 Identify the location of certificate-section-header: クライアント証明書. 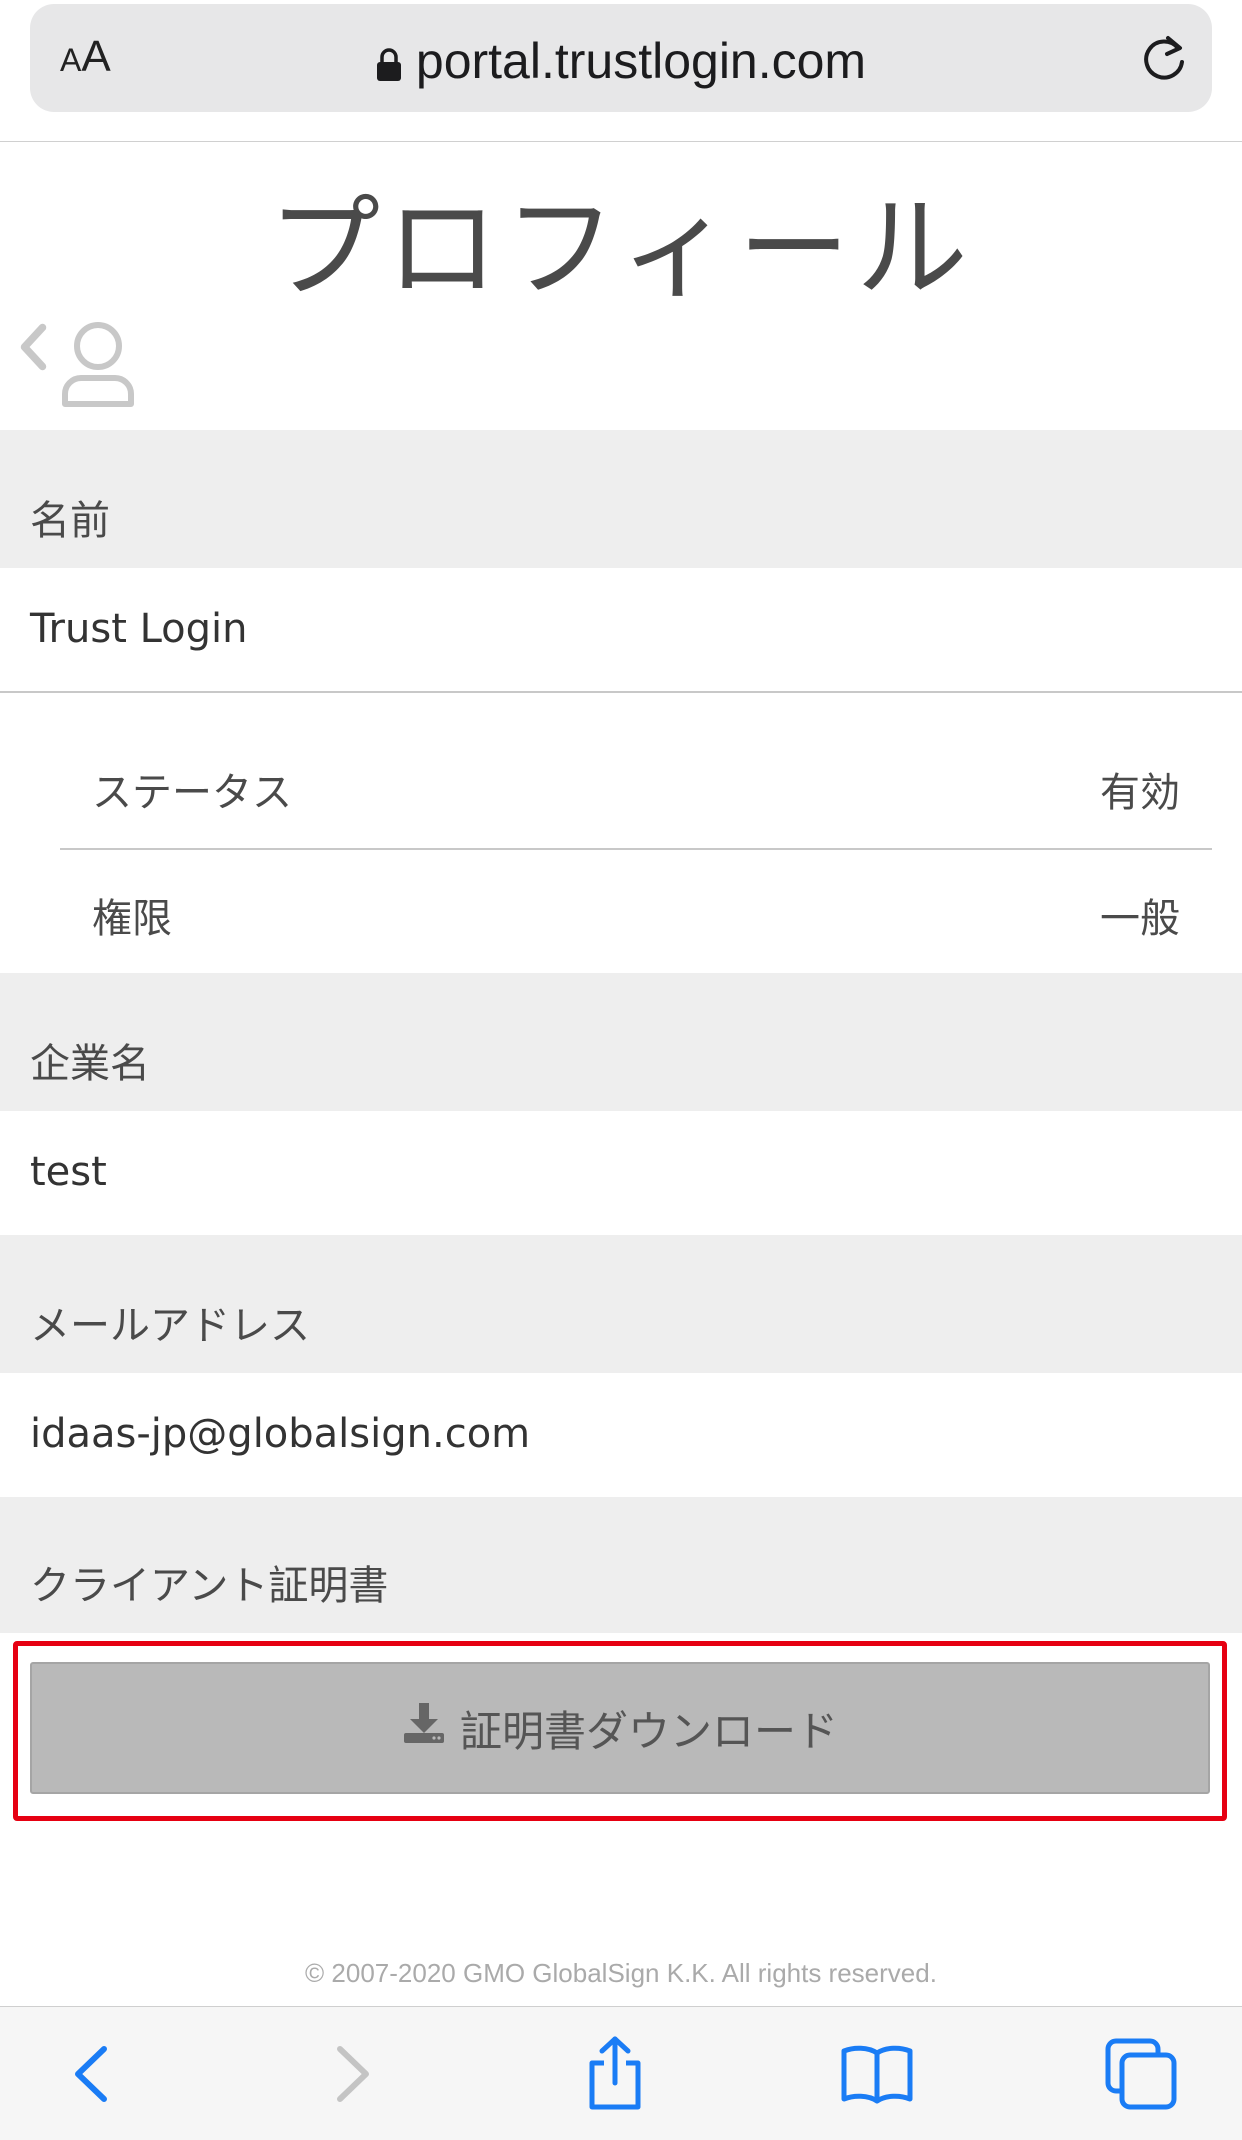
(621, 1565).